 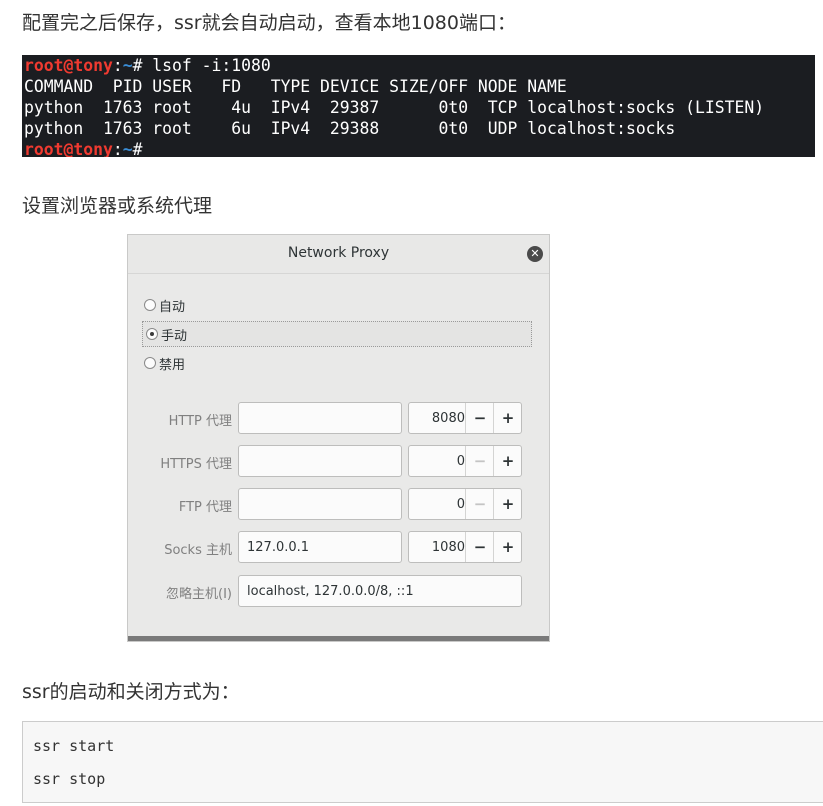 I want to click on http-port-increment-button: +, so click(x=507, y=418).